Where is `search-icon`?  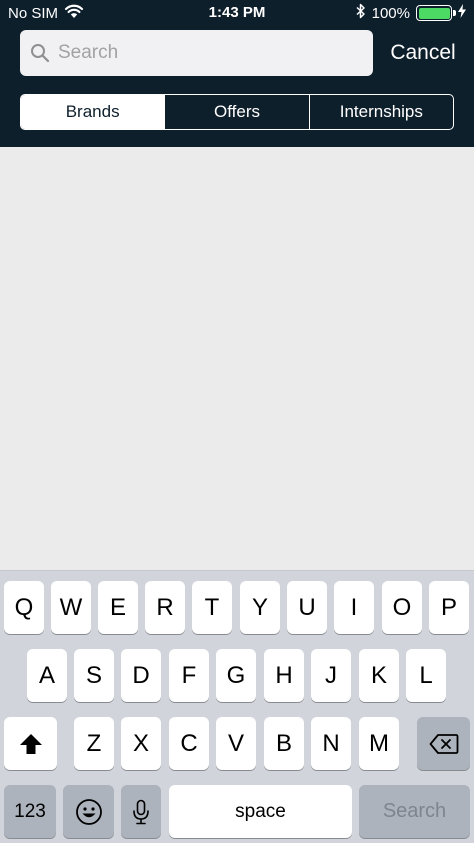 search-icon is located at coordinates (40, 53).